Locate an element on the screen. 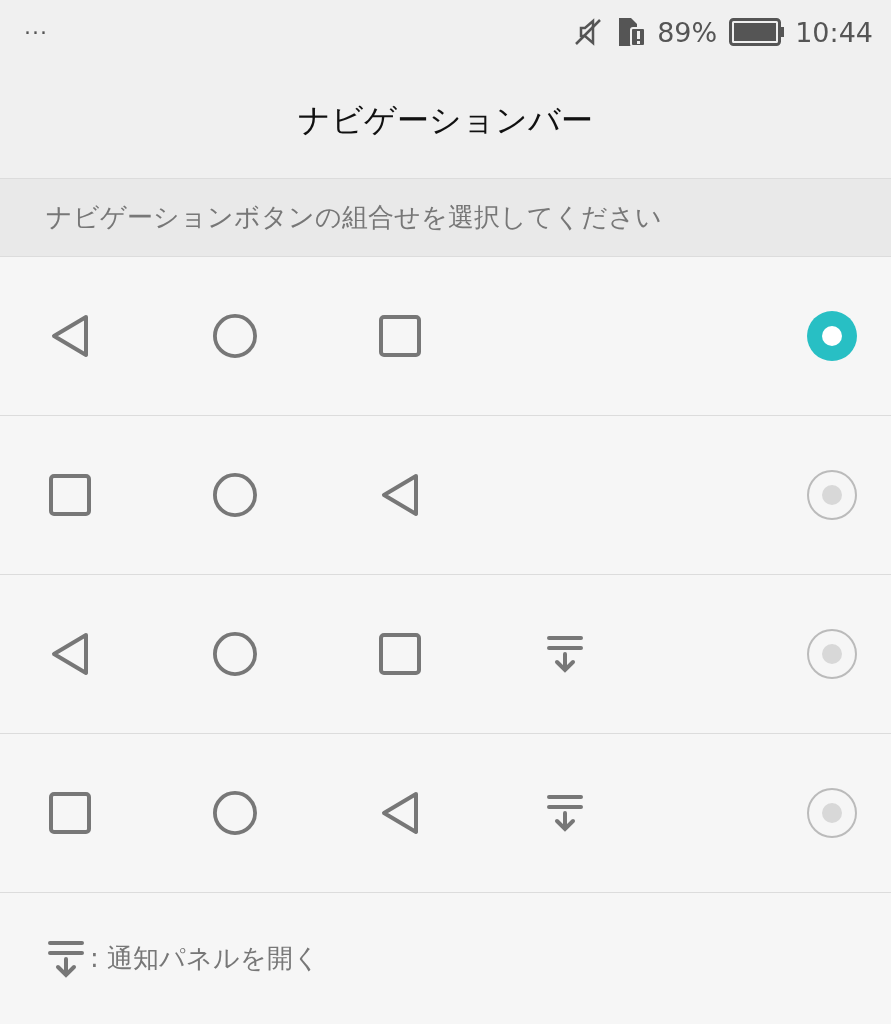  section-header: ナビゲーションボタンの組合せを選択してください is located at coordinates (354, 217).